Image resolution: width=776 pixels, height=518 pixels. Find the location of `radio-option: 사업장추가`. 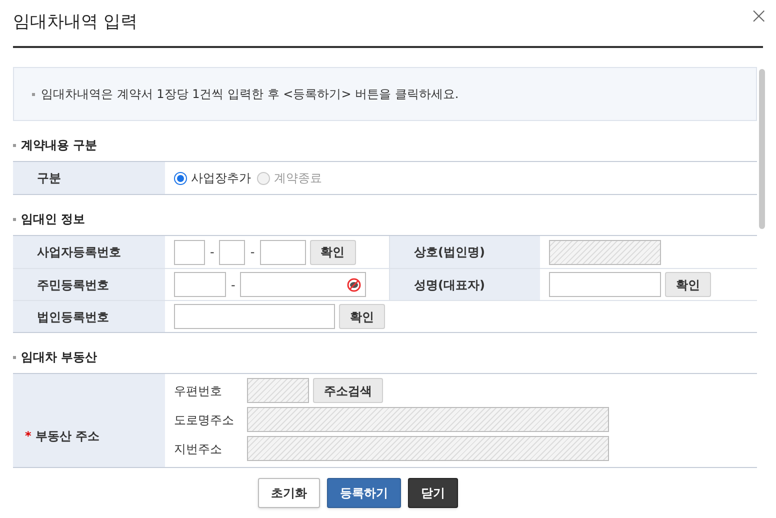

radio-option: 사업장추가 is located at coordinates (212, 178).